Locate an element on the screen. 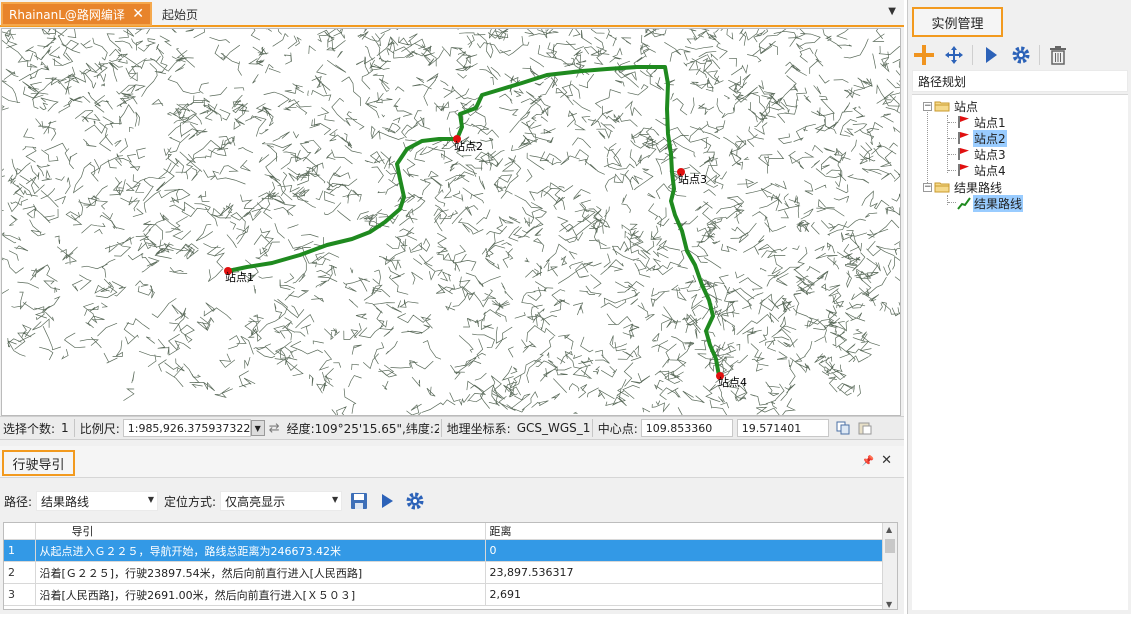 This screenshot has height=624, width=1138. row-distance: 0 is located at coordinates (685, 550).